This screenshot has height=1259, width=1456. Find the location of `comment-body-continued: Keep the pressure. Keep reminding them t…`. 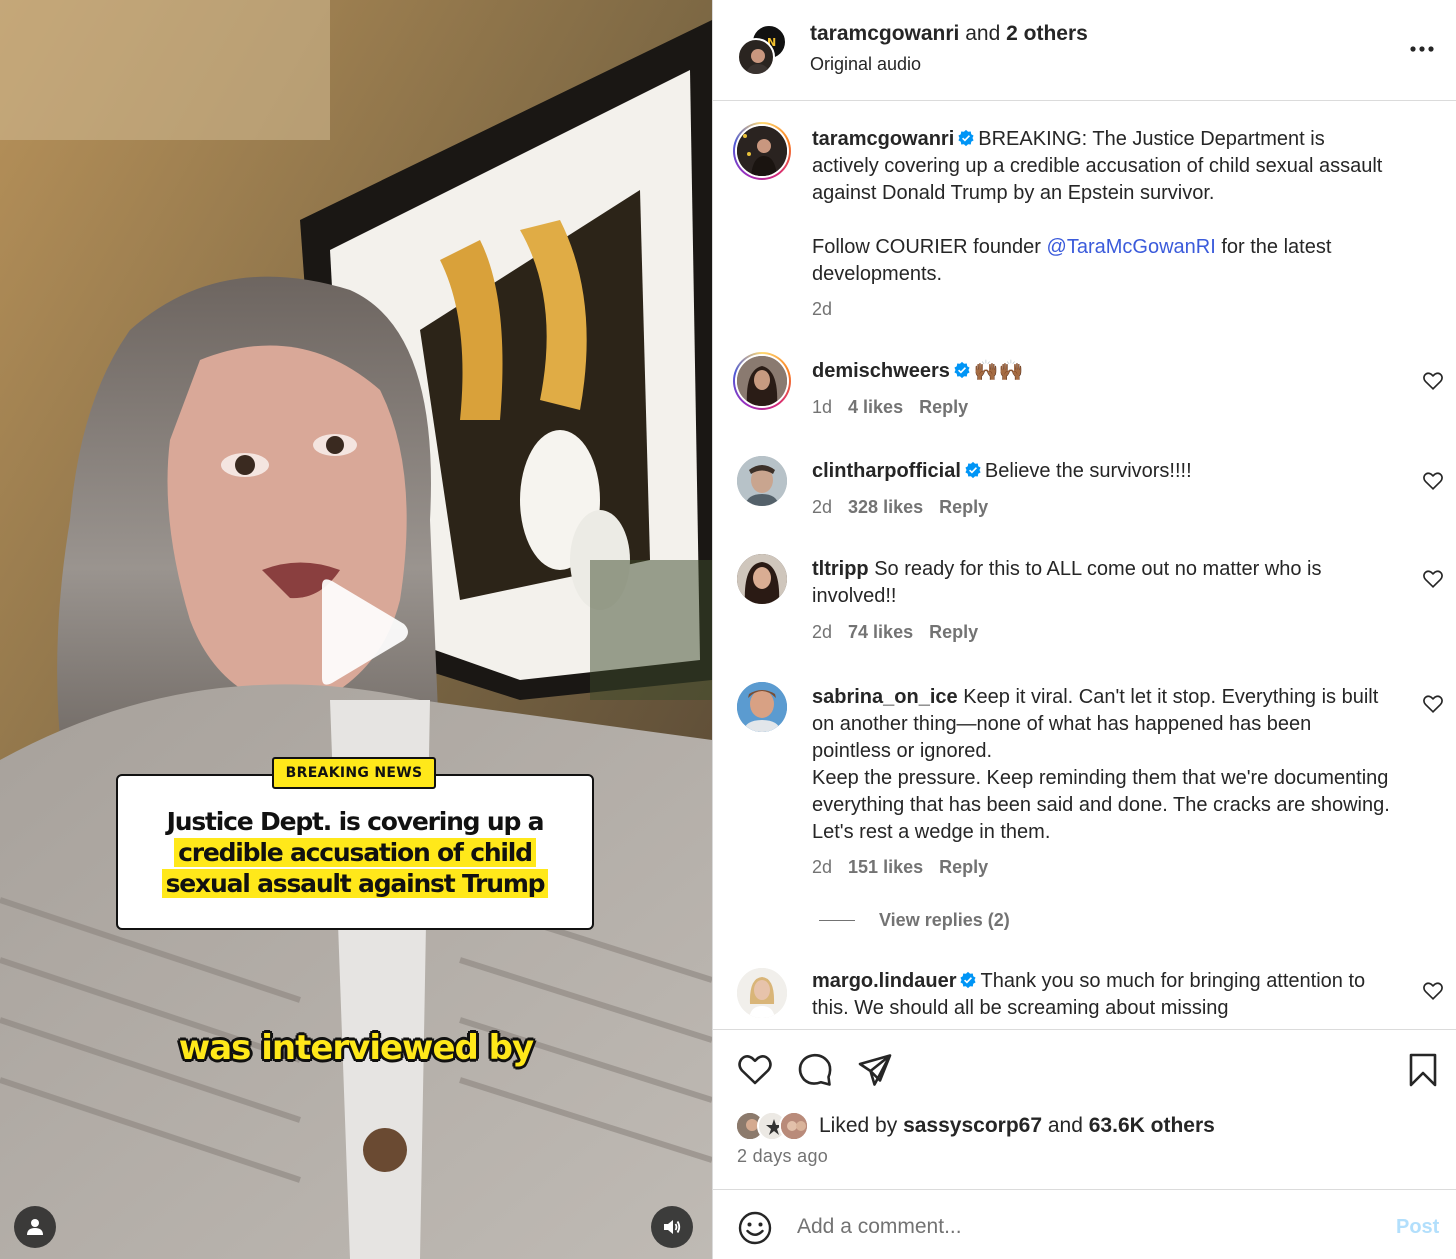

comment-body-continued: Keep the pressure. Keep reminding them t… is located at coordinates (1101, 805).